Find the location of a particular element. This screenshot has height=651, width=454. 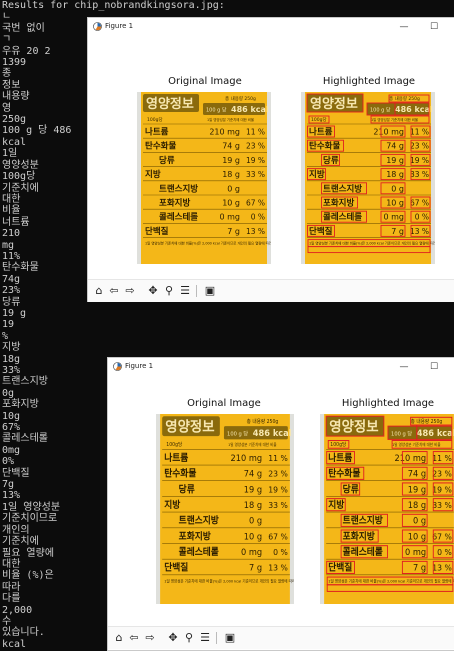

nutrient-amount: 0 mg is located at coordinates (229, 217).